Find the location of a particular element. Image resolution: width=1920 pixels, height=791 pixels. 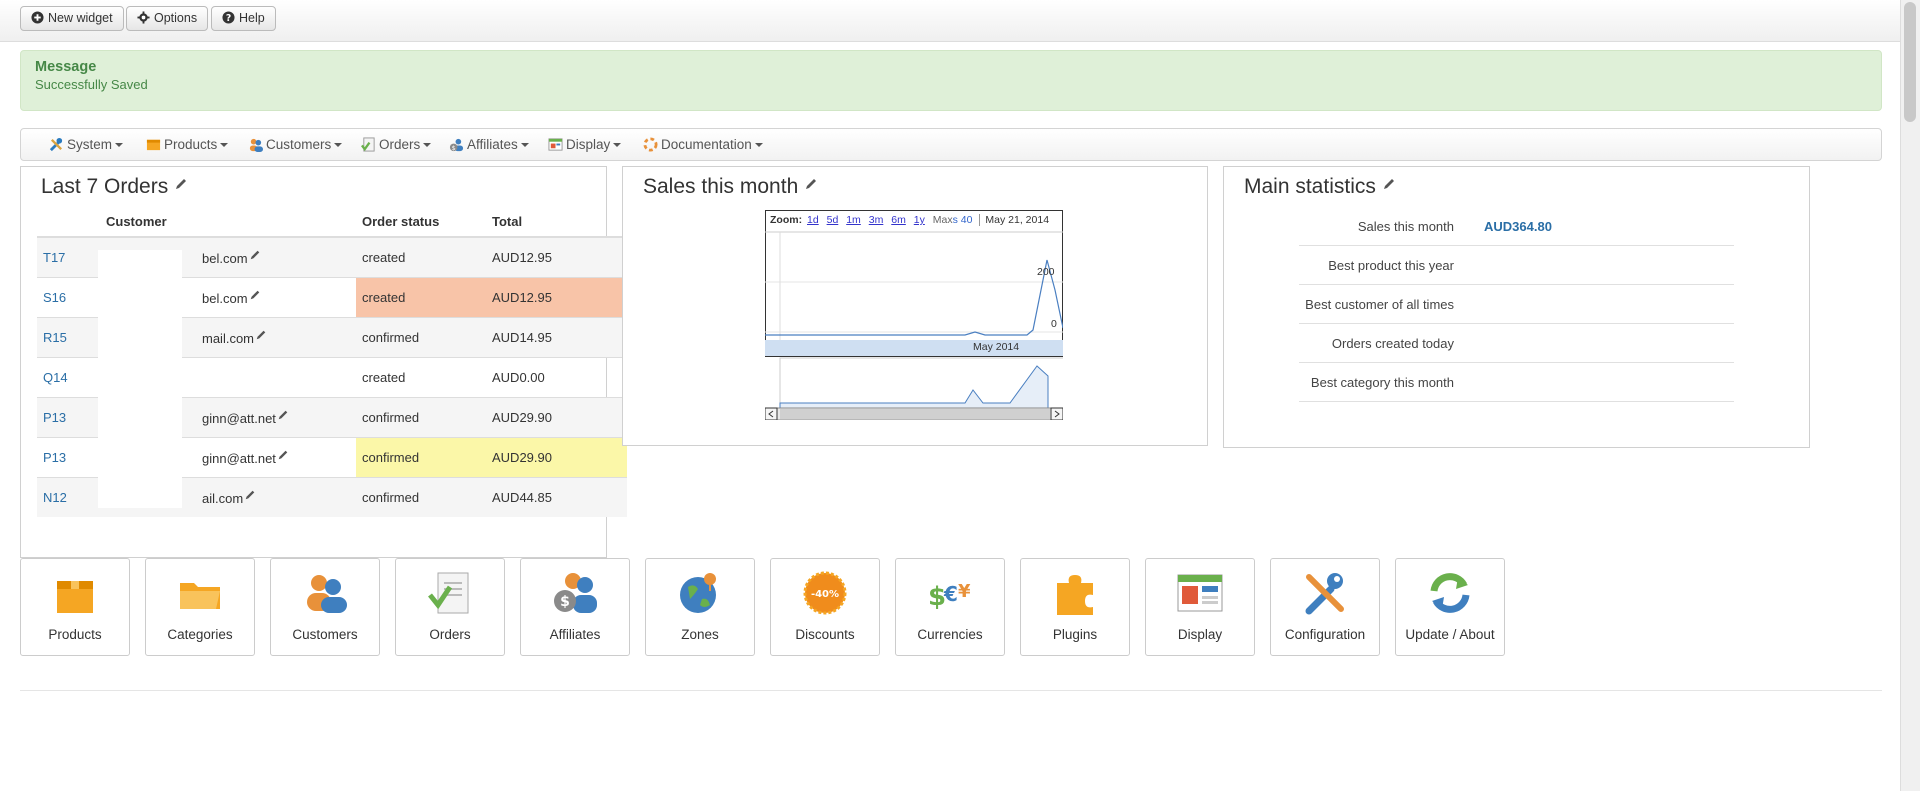

chart-scroll-left-button is located at coordinates (771, 413).